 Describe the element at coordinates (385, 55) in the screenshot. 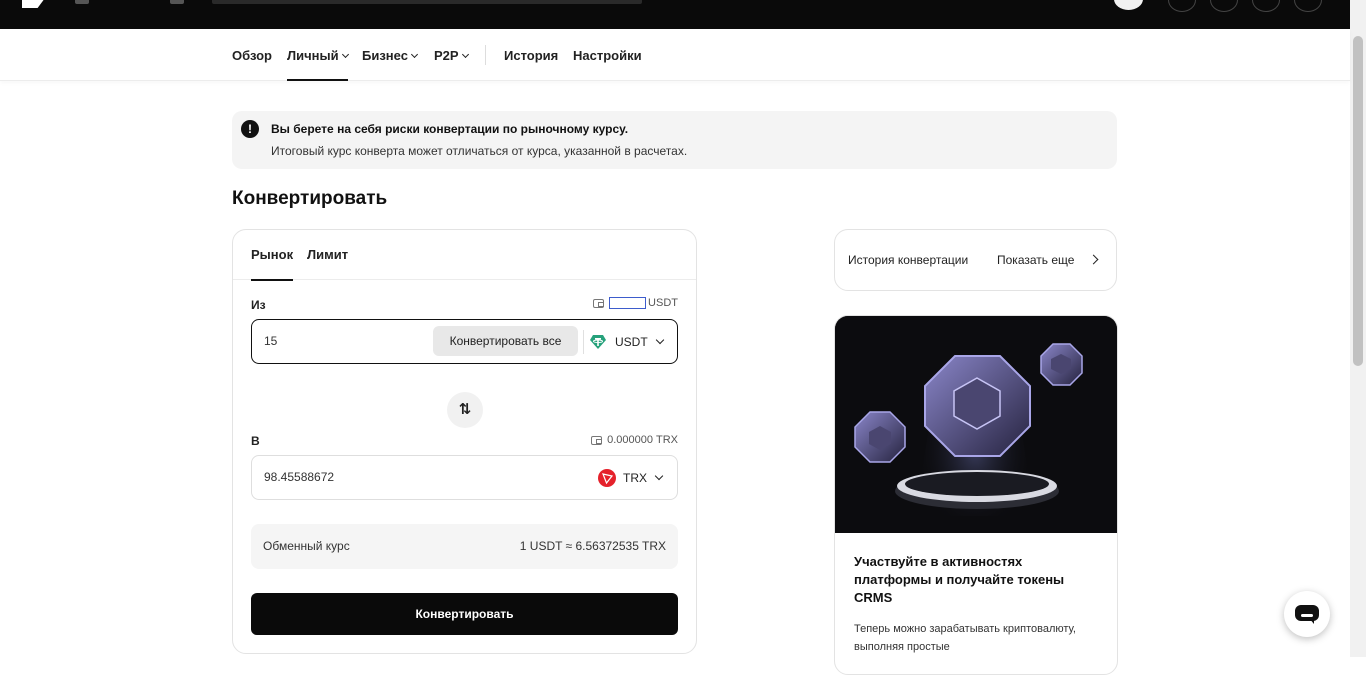

I see `subnav-label: Бизнес` at that location.